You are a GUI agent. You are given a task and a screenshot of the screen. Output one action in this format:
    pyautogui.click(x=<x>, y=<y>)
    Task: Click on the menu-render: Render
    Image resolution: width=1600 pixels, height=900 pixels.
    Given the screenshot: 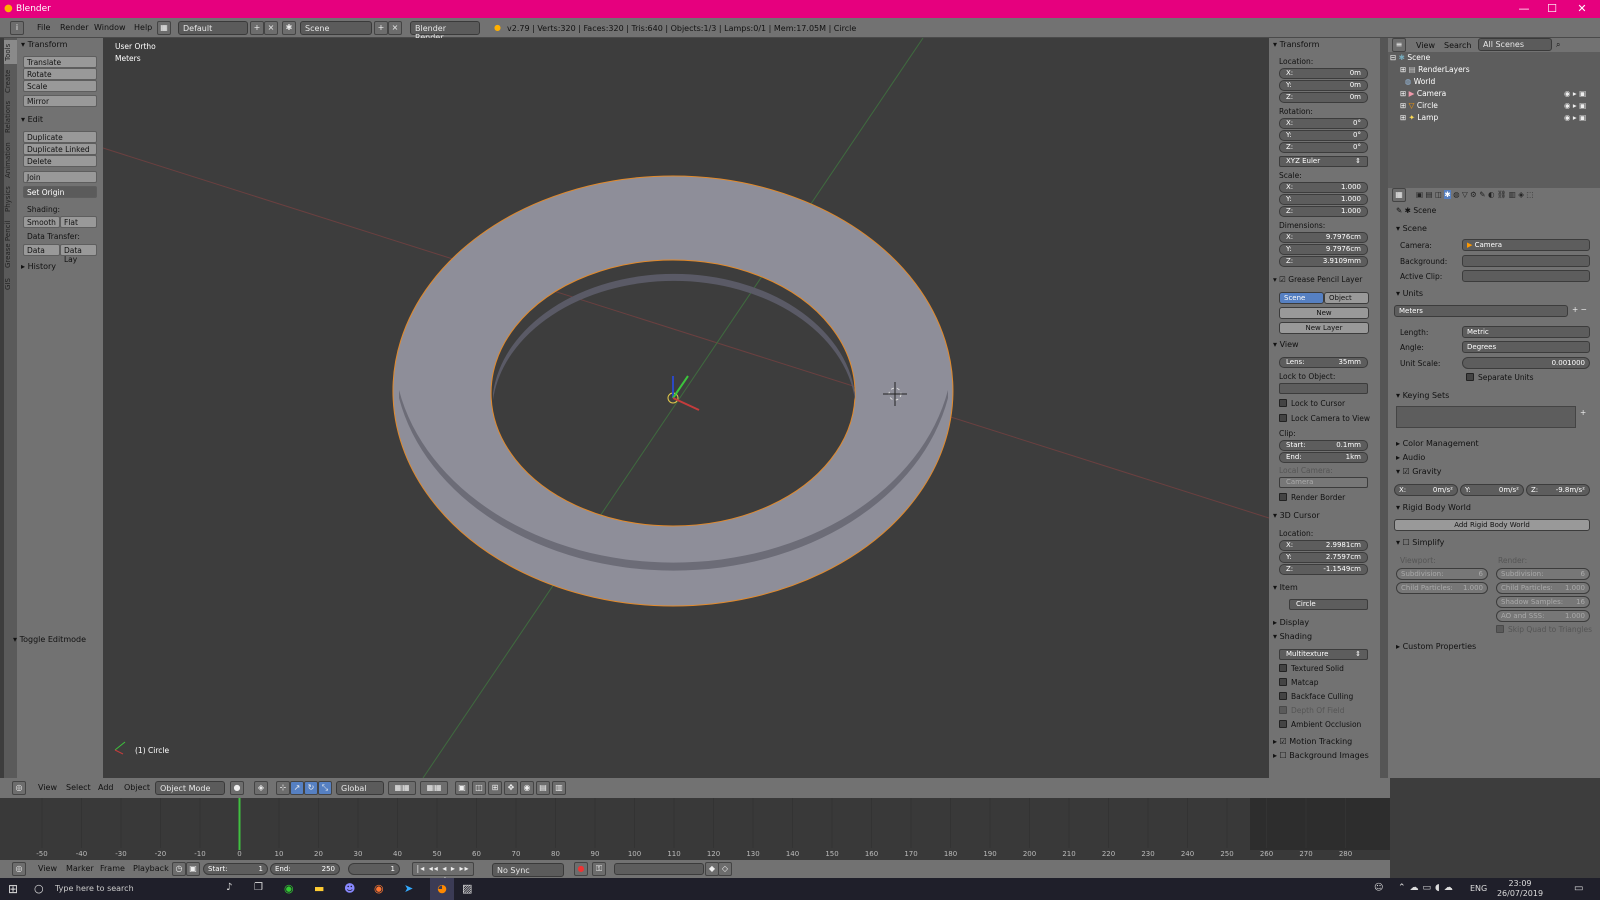 What is the action you would take?
    pyautogui.click(x=74, y=27)
    